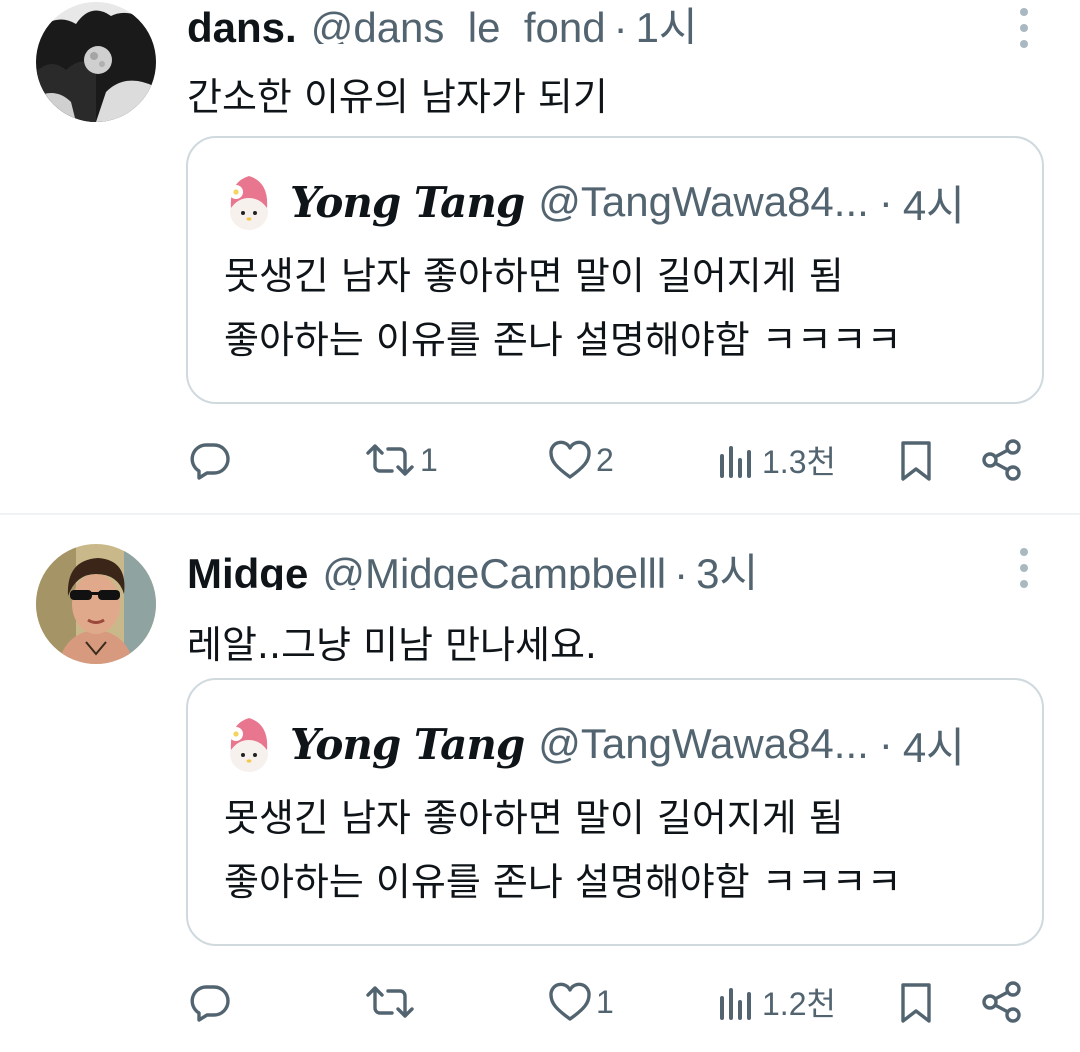 Image resolution: width=1080 pixels, height=1052 pixels. What do you see at coordinates (667, 22) in the screenshot?
I see `timestamp: 1시` at bounding box center [667, 22].